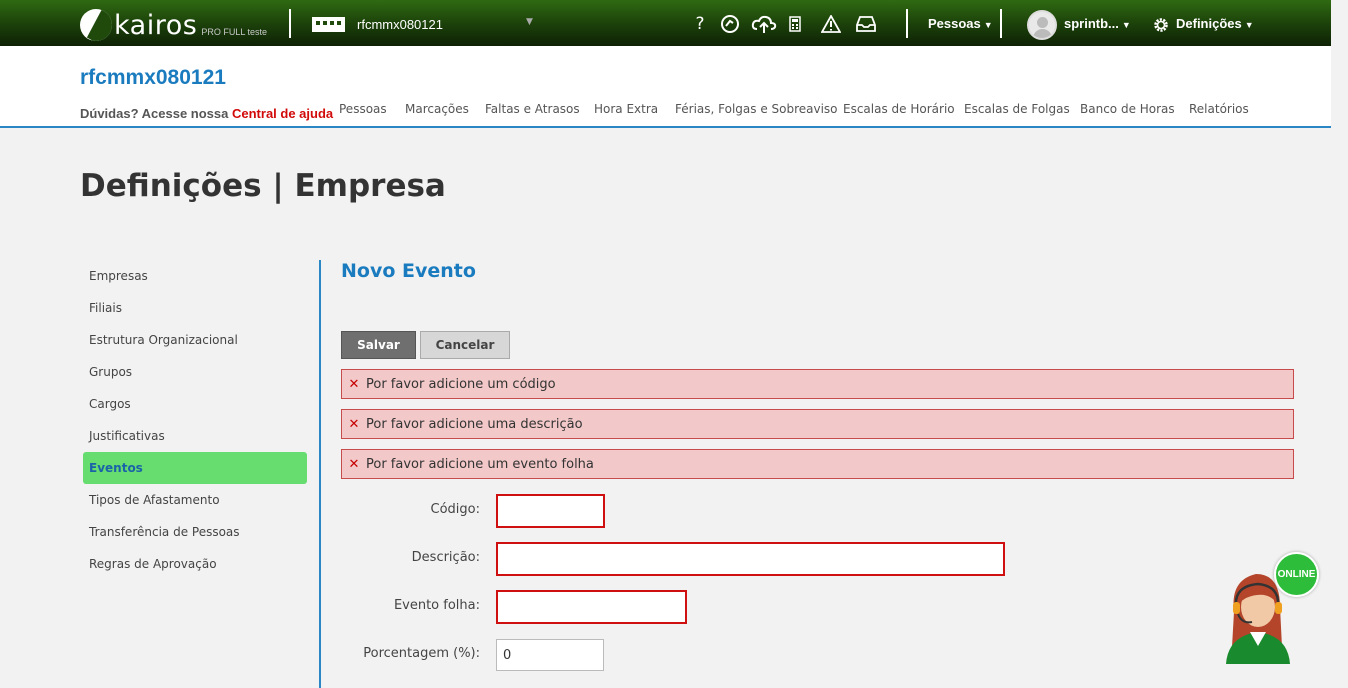 The height and width of the screenshot is (688, 1348). Describe the element at coordinates (195, 276) in the screenshot. I see `sidebar-item-empresas: Empresas` at that location.